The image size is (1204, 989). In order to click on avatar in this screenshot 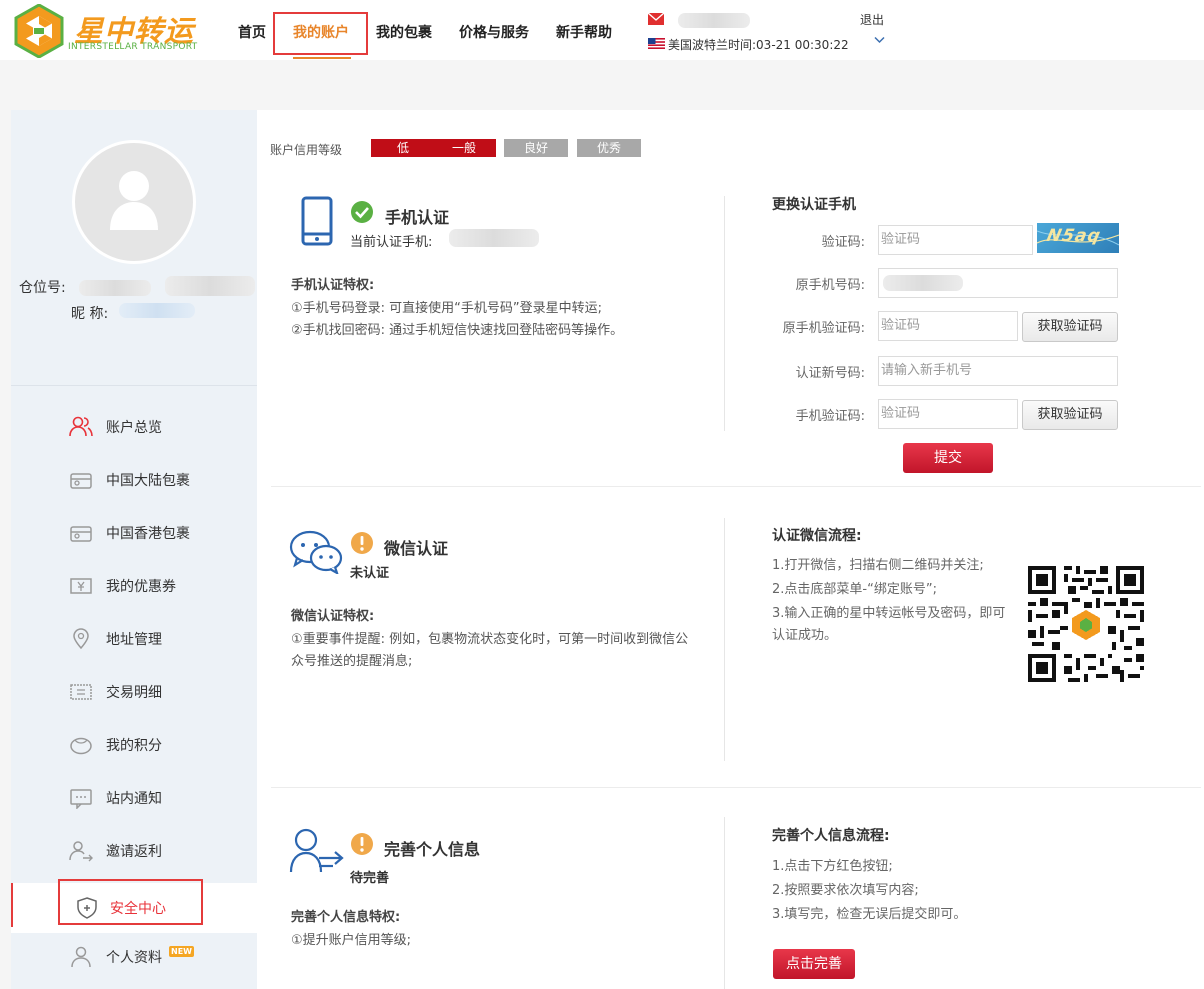, I will do `click(134, 202)`.